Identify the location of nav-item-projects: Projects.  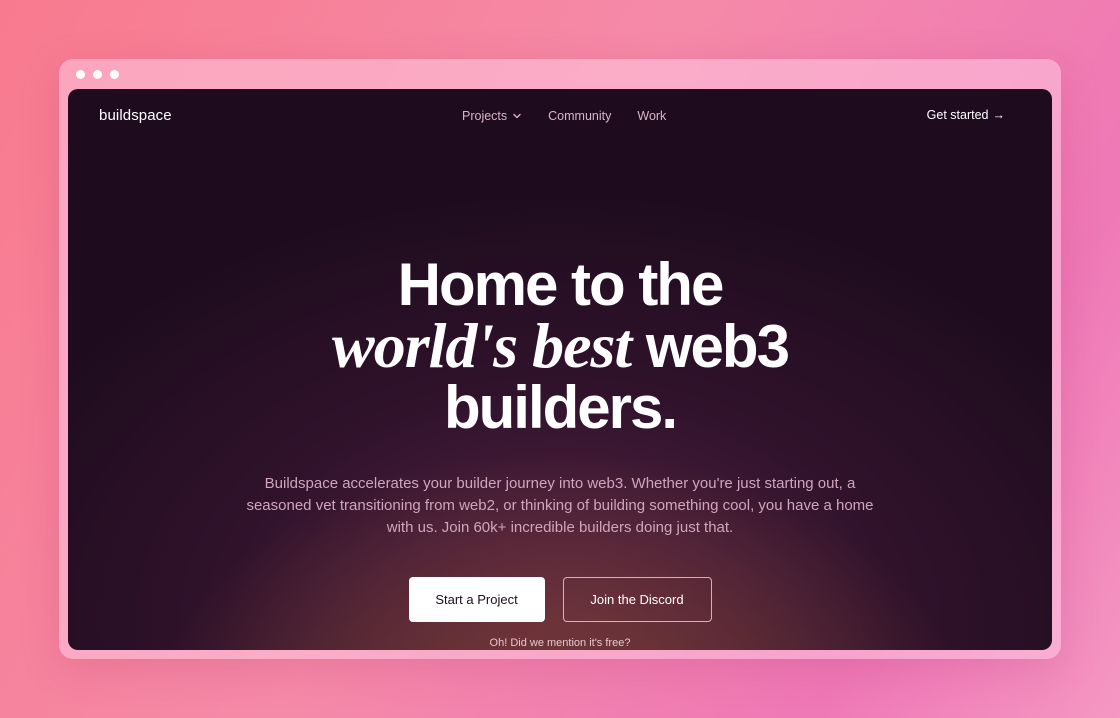
(492, 116).